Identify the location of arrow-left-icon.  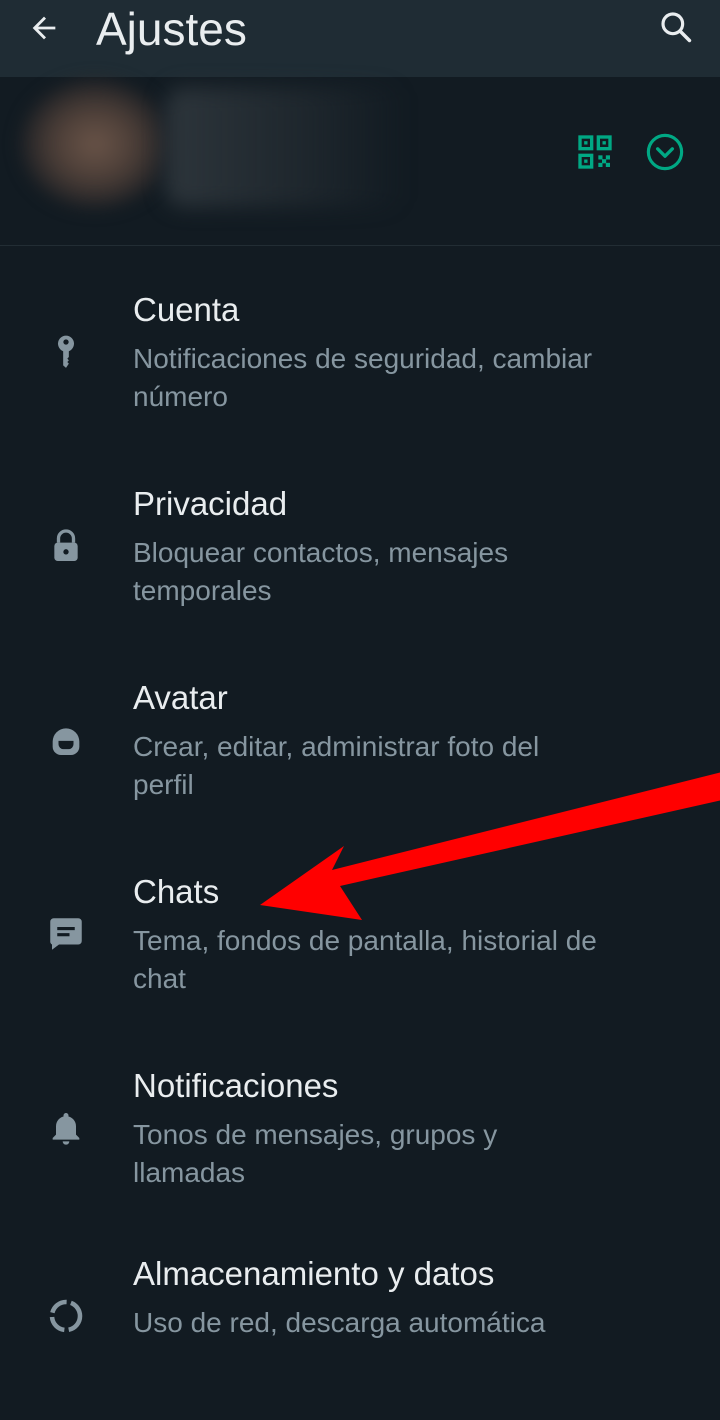
(44, 28).